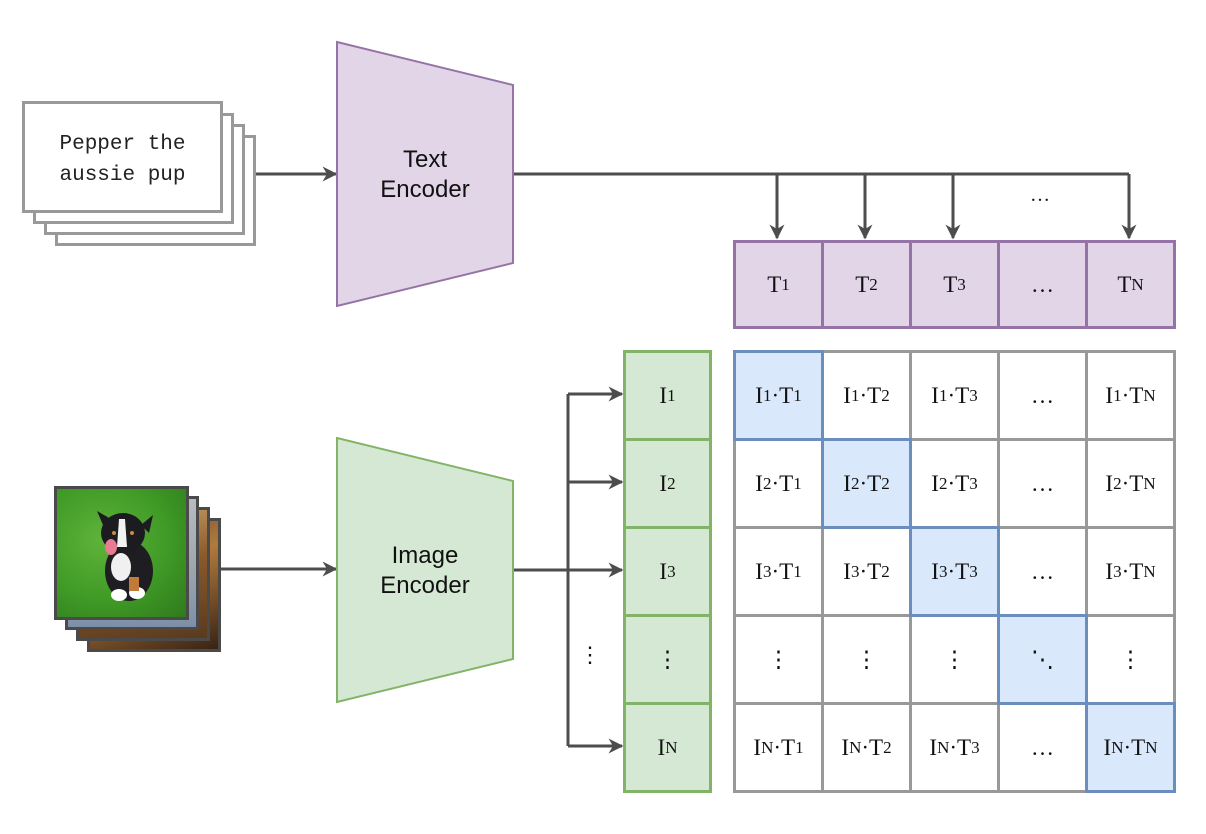  I want to click on text-encoder-label-line2: Encoder, so click(425, 189).